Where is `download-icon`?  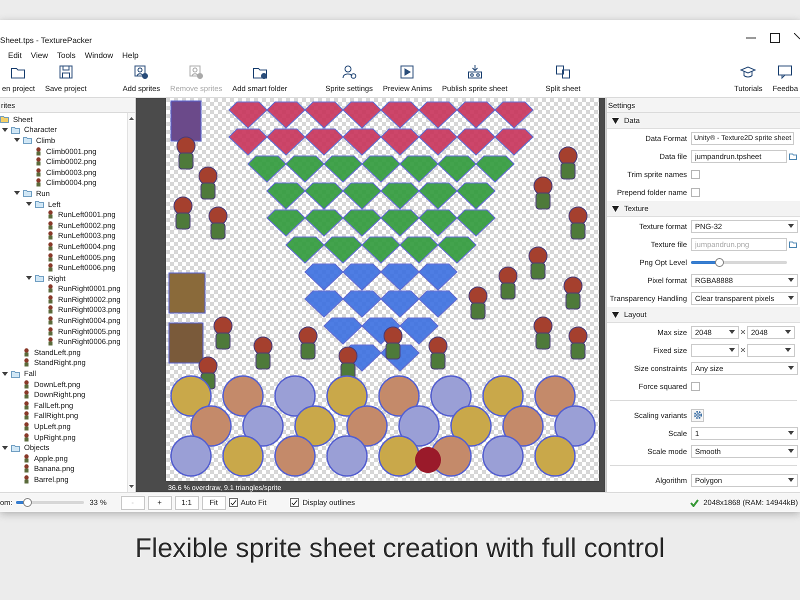
download-icon is located at coordinates (474, 72).